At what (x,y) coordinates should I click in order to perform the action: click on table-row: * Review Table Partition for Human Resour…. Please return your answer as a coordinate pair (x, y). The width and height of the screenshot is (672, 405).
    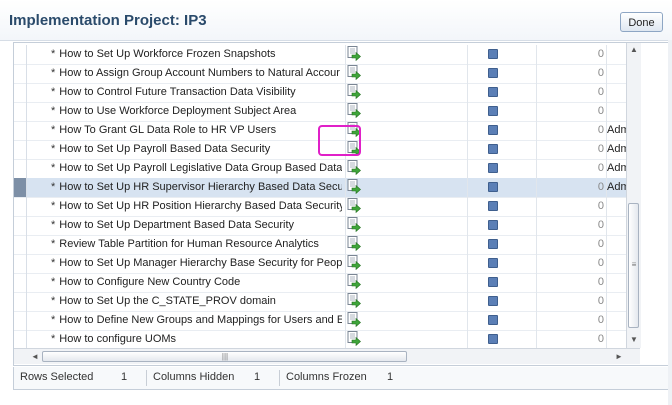
    Looking at the image, I should click on (320, 245).